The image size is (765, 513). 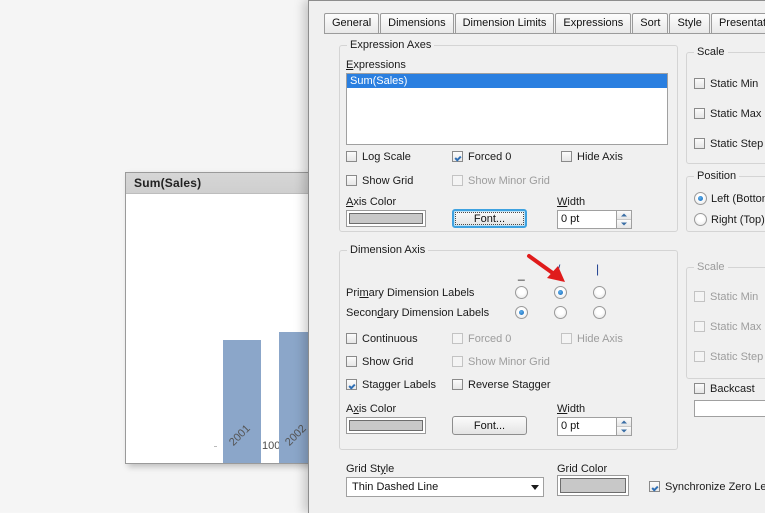 What do you see at coordinates (507, 81) in the screenshot?
I see `expressions-list-item: Sum(Sales)` at bounding box center [507, 81].